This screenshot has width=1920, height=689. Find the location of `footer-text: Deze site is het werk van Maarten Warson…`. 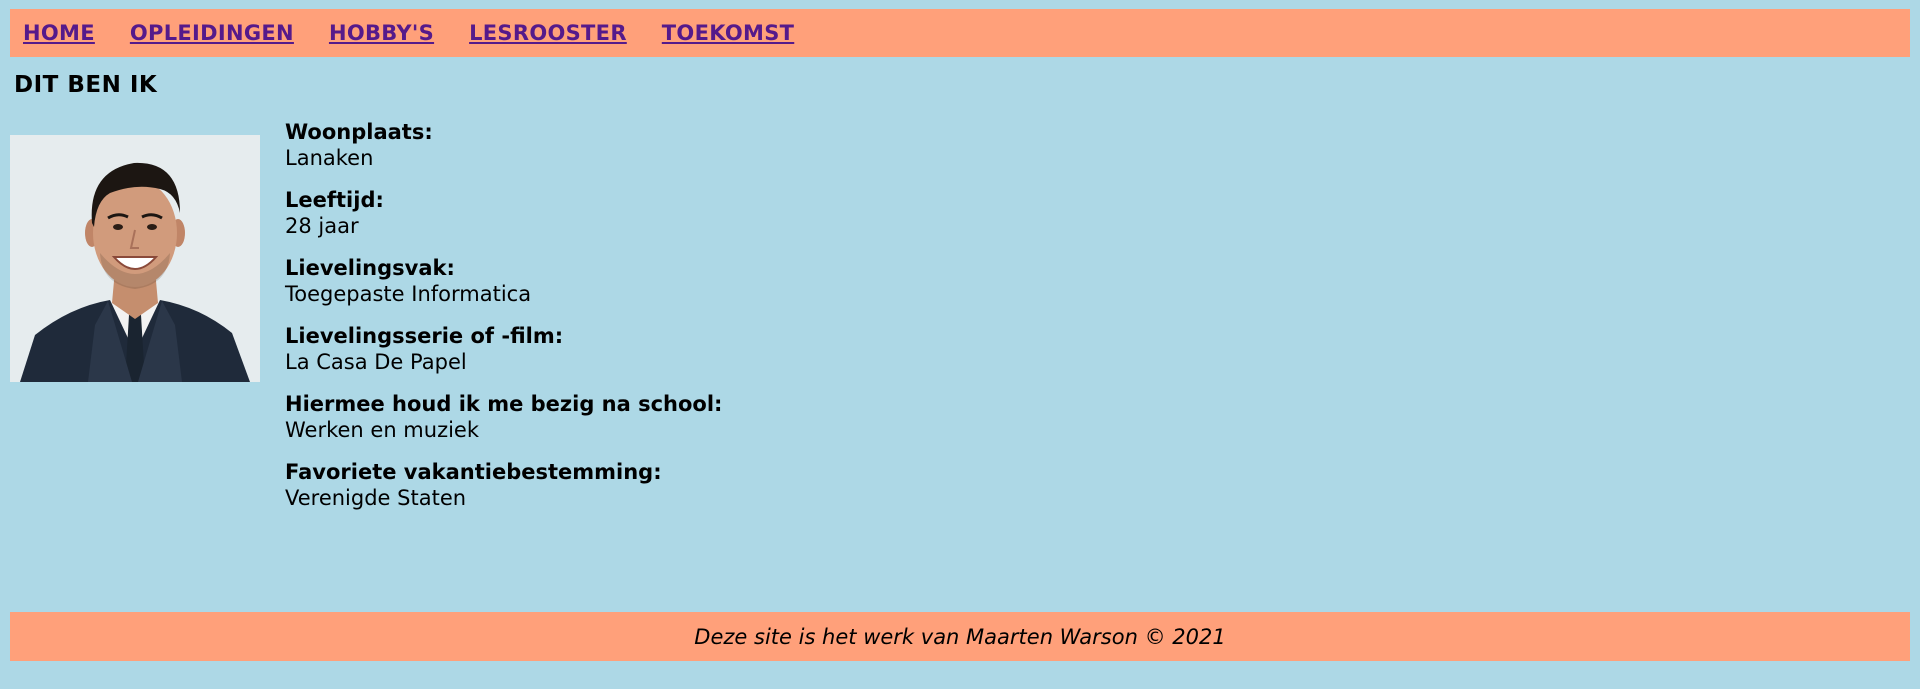

footer-text: Deze site is het werk van Maarten Warson… is located at coordinates (960, 636).